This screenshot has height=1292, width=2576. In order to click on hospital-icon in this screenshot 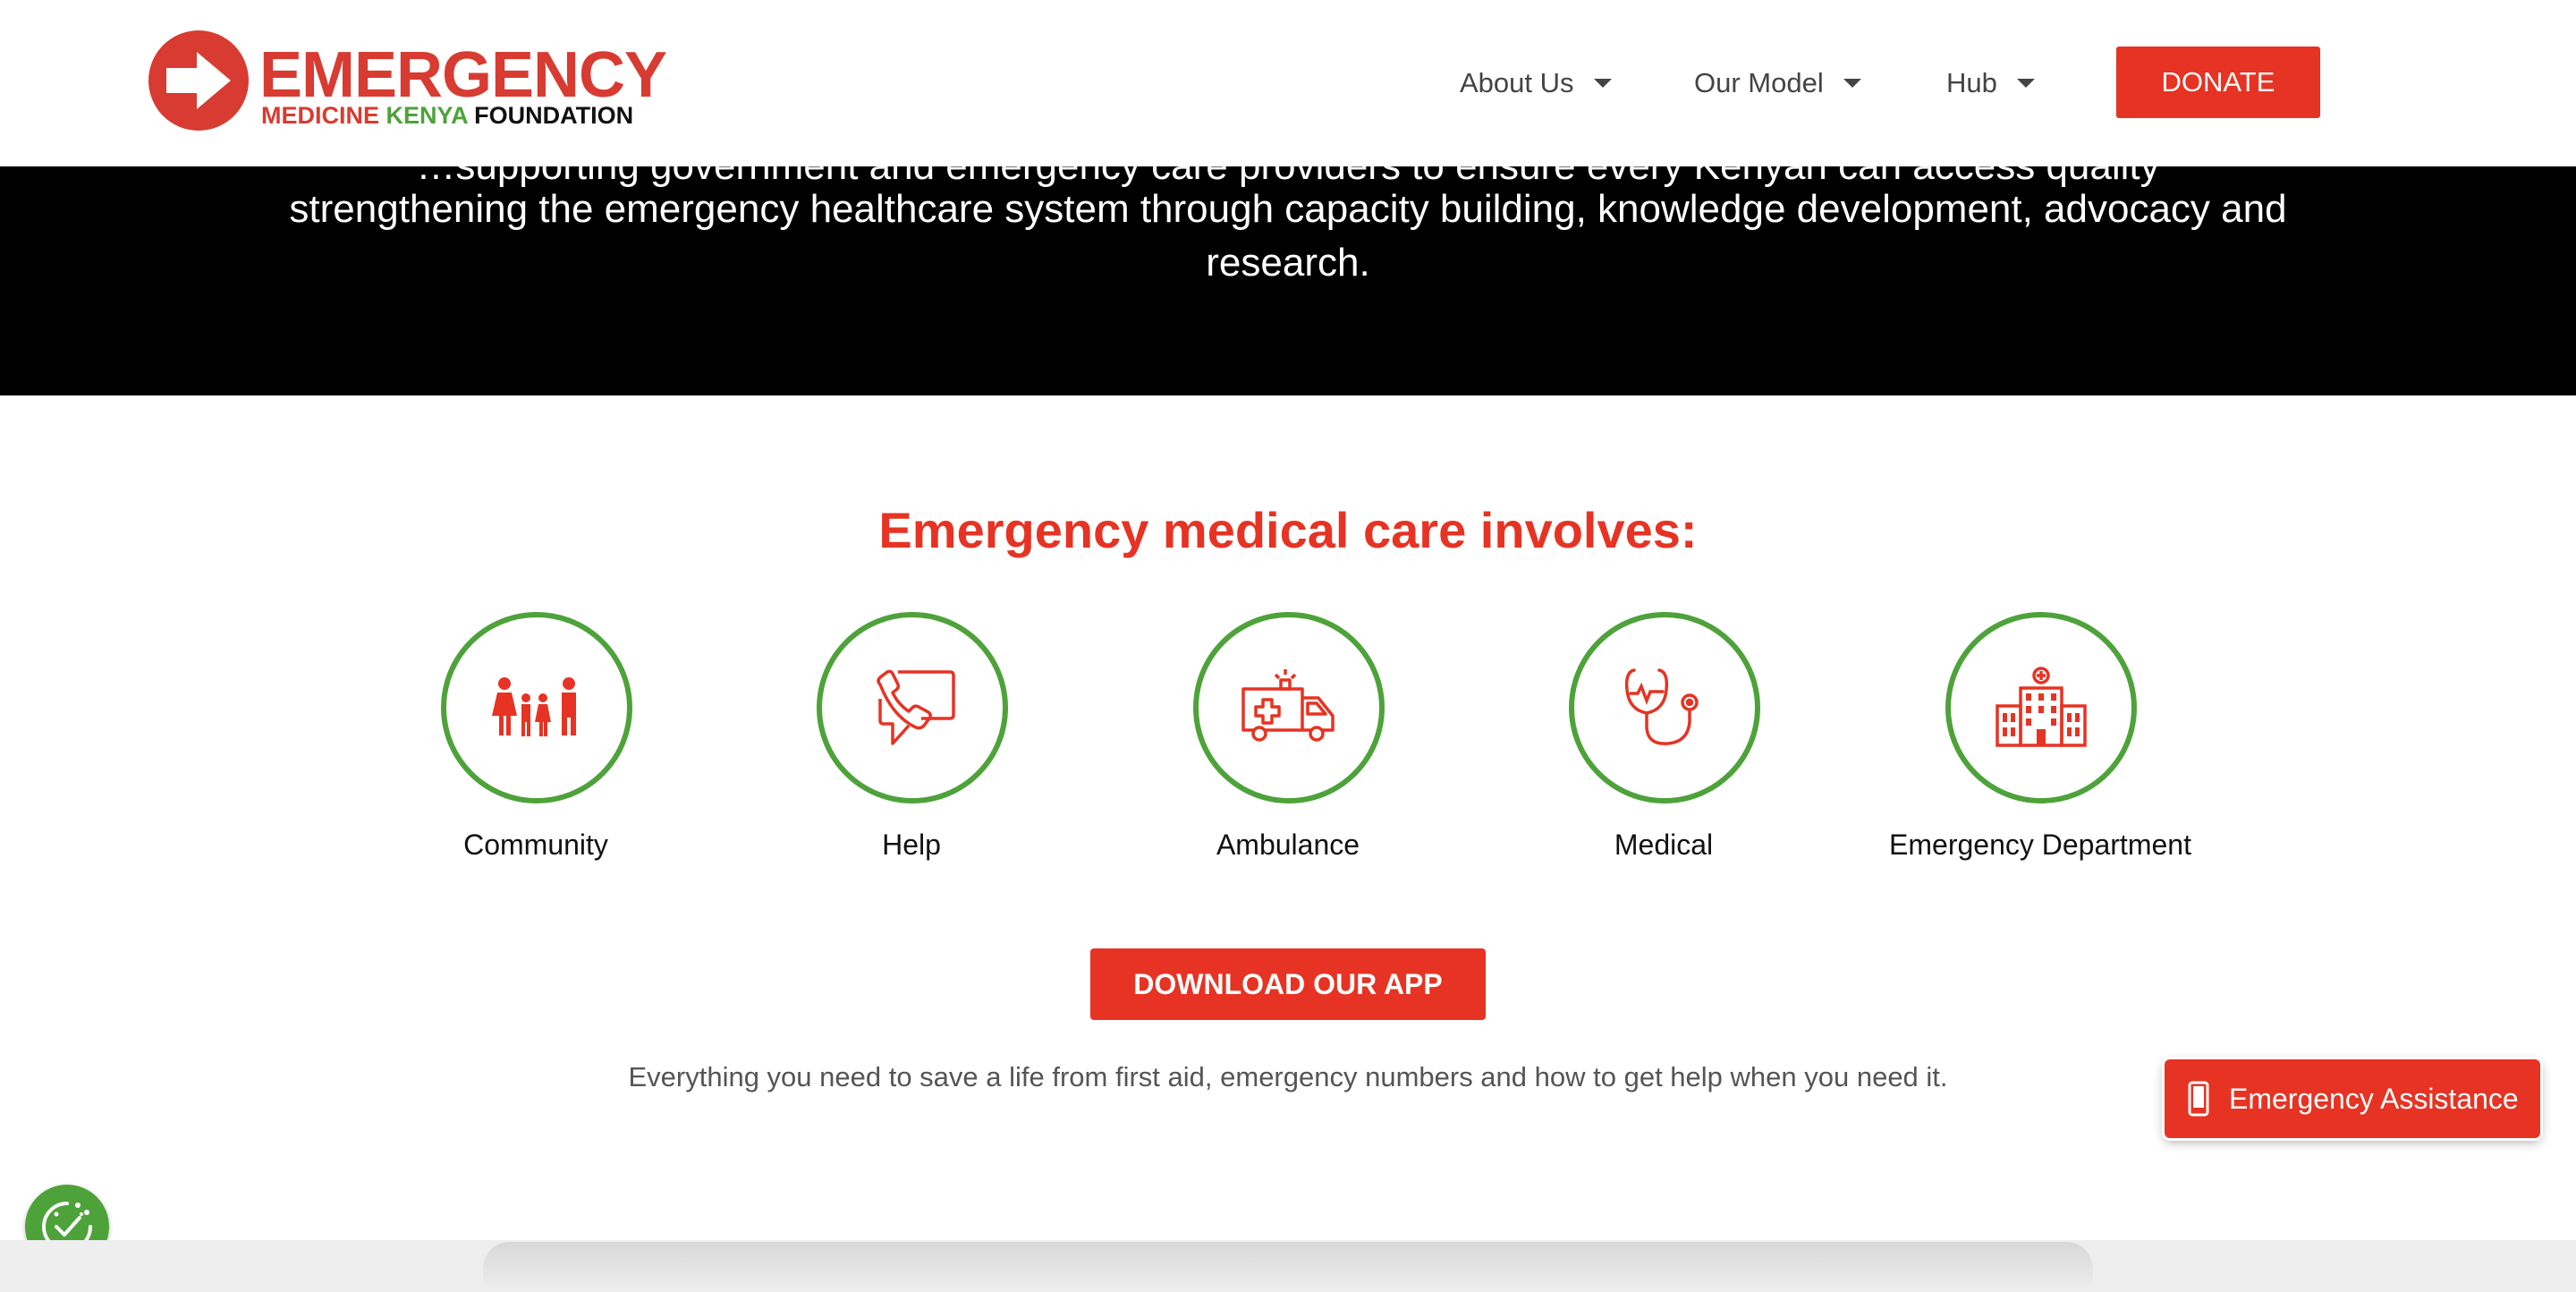, I will do `click(2041, 707)`.